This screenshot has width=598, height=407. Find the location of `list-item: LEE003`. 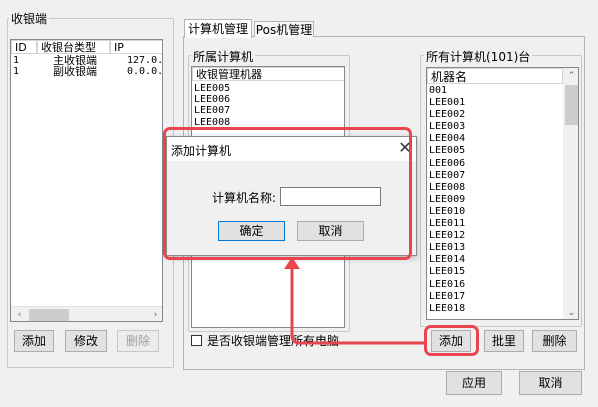

list-item: LEE003 is located at coordinates (495, 127).